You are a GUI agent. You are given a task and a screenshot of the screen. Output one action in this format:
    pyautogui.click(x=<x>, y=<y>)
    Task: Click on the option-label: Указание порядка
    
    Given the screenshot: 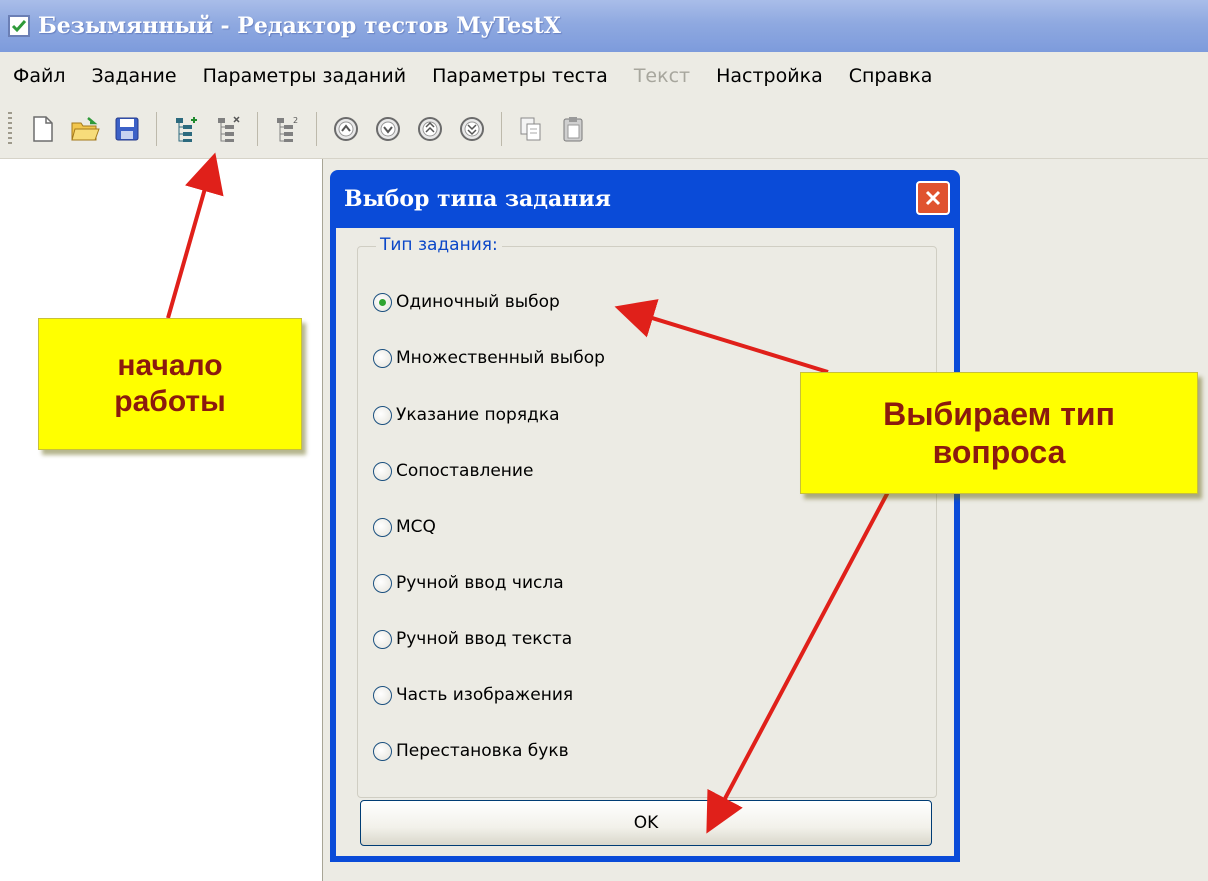 What is the action you would take?
    pyautogui.click(x=478, y=415)
    